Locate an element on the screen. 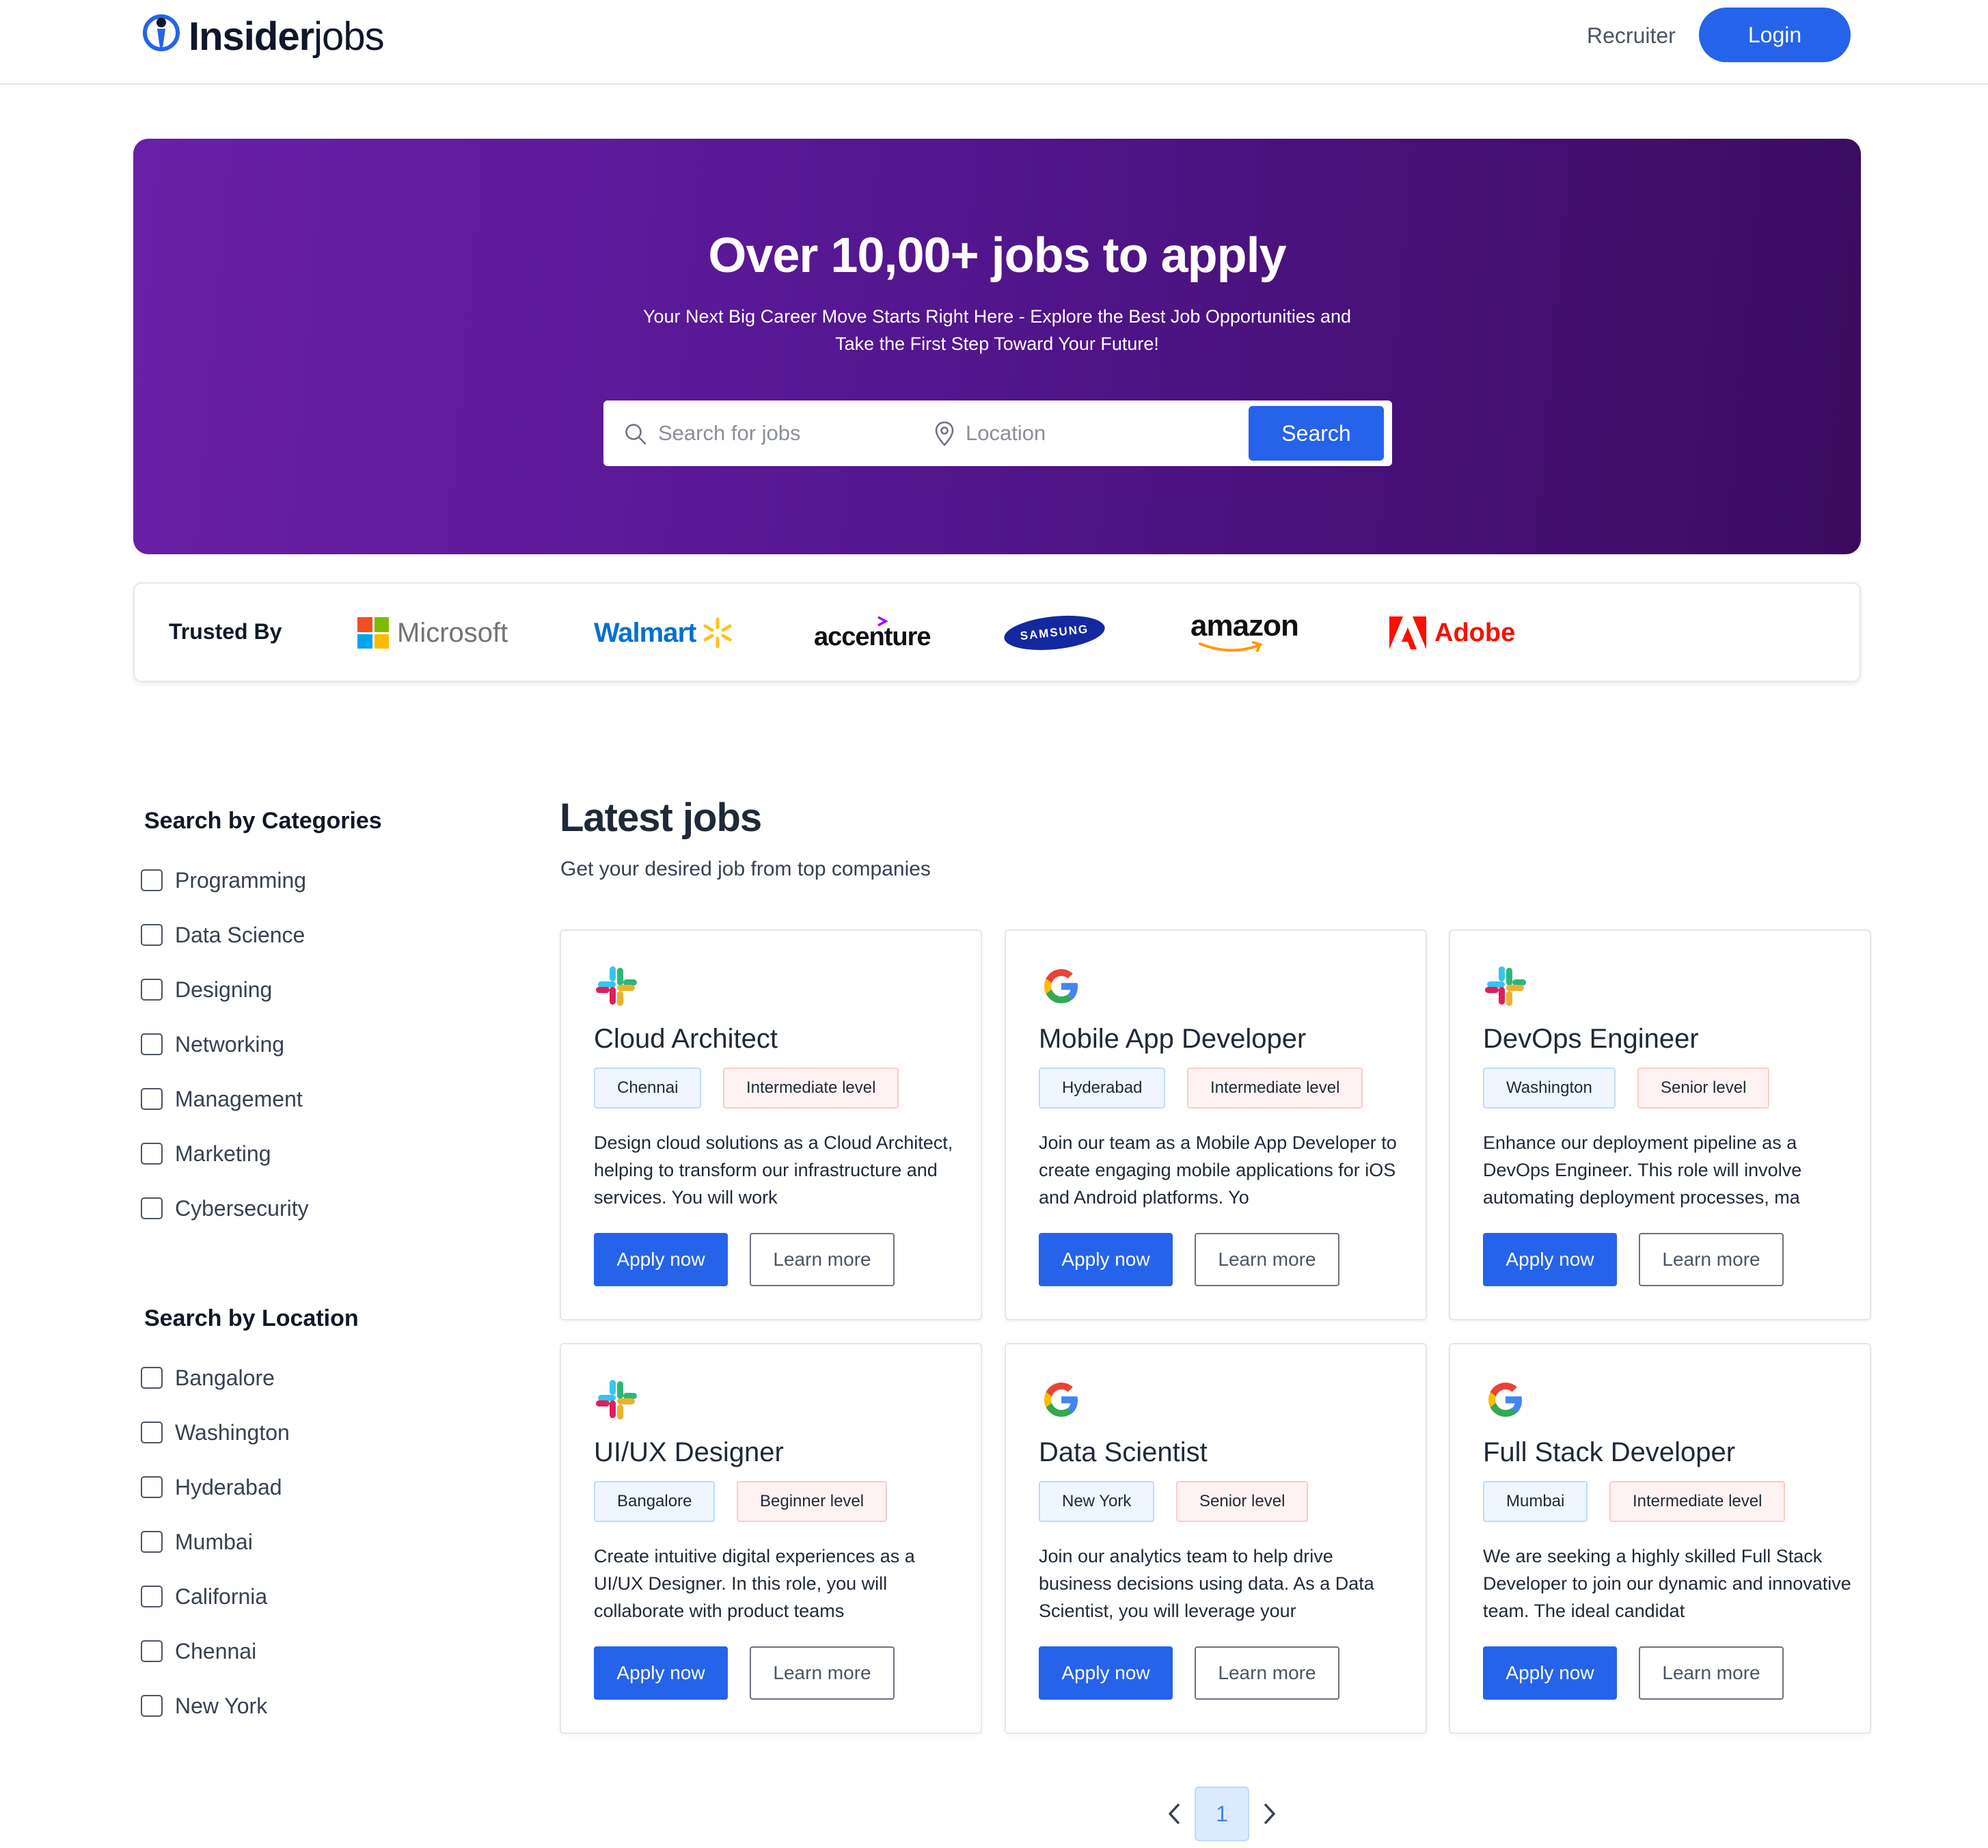 The height and width of the screenshot is (1848, 1988). amazon-smile-icon is located at coordinates (1230, 647).